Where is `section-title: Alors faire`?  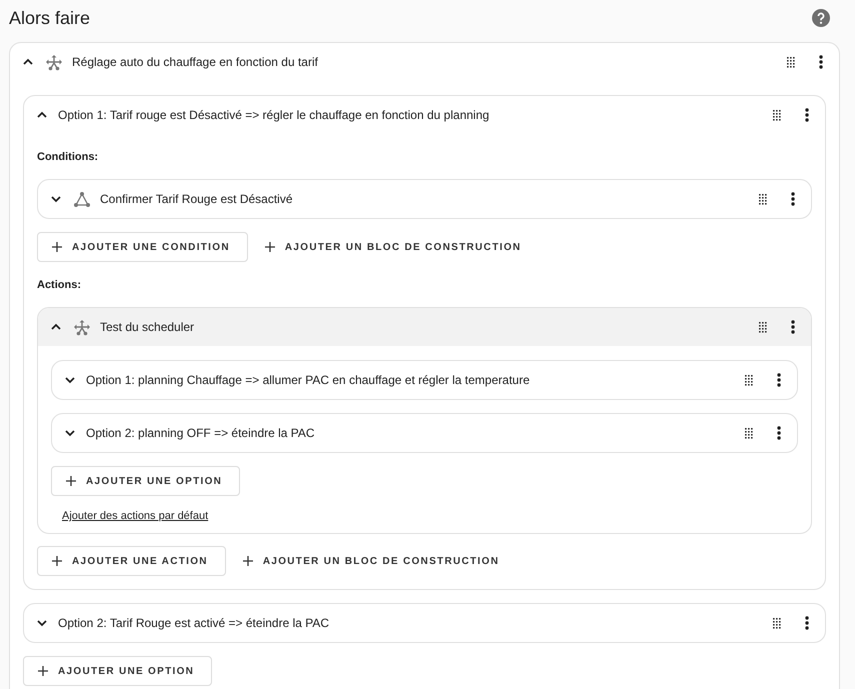 section-title: Alors faire is located at coordinates (49, 18).